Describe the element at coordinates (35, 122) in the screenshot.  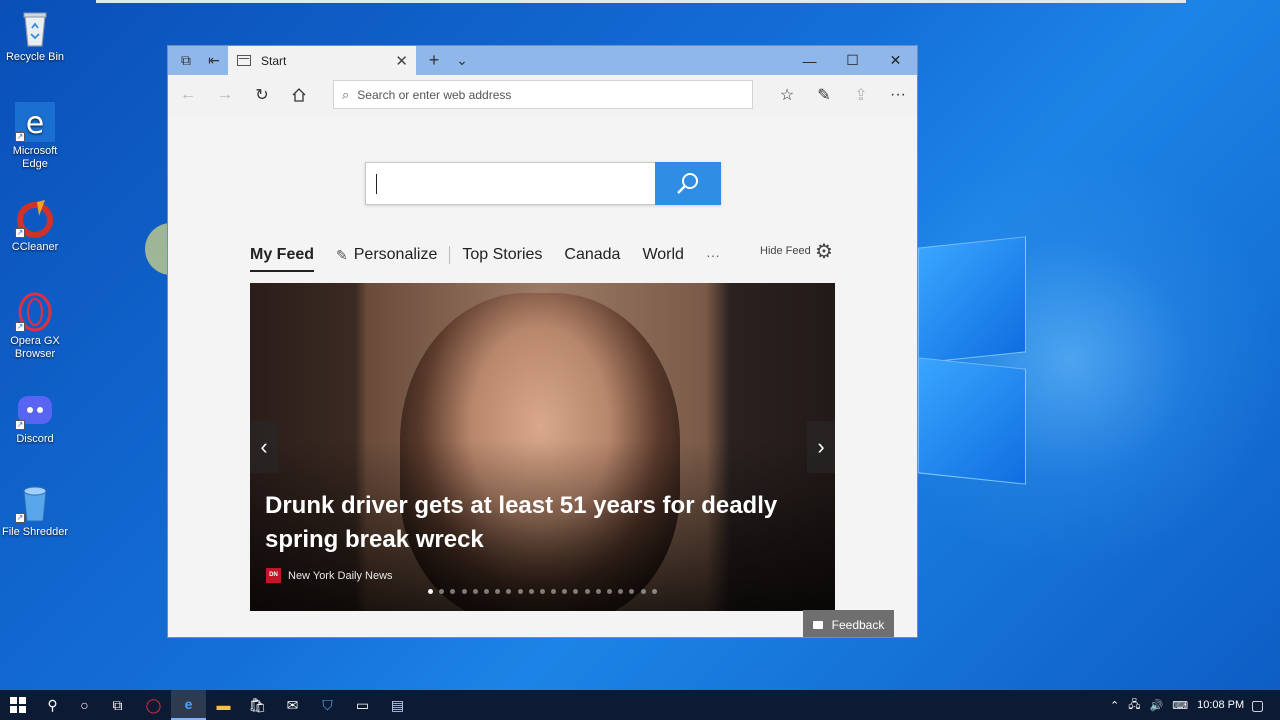
I see `edge-icon: e ↗` at that location.